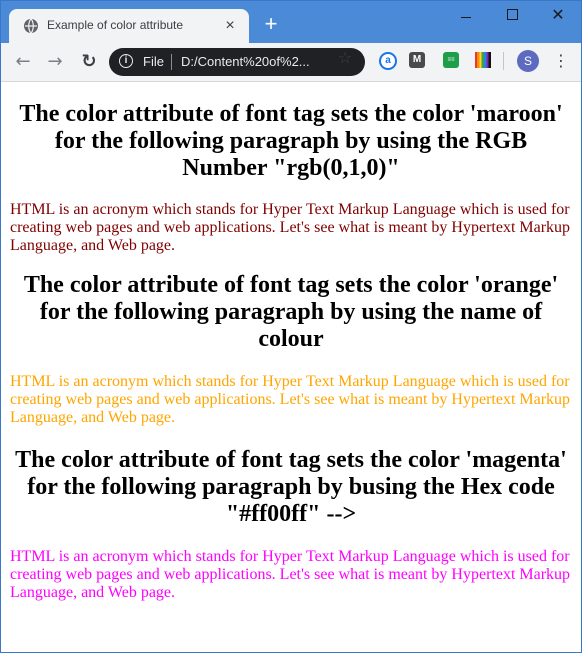 The height and width of the screenshot is (653, 582). What do you see at coordinates (89, 62) in the screenshot?
I see `reload-icon: ↻` at bounding box center [89, 62].